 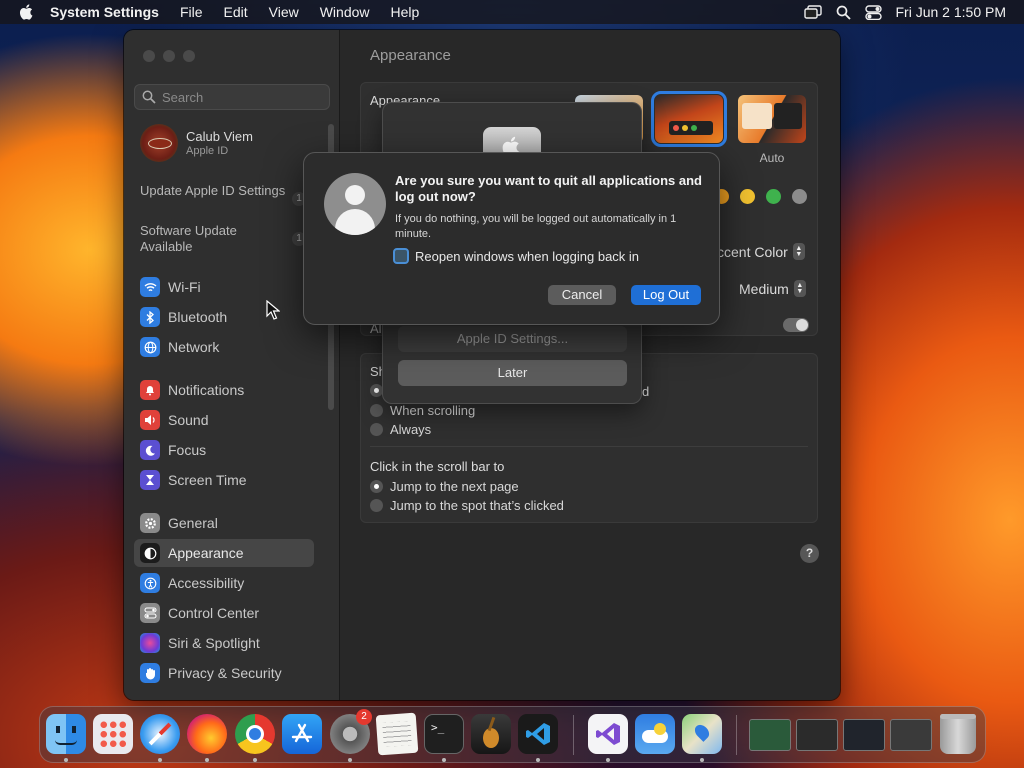 What do you see at coordinates (160, 734) in the screenshot?
I see `safari-icon` at bounding box center [160, 734].